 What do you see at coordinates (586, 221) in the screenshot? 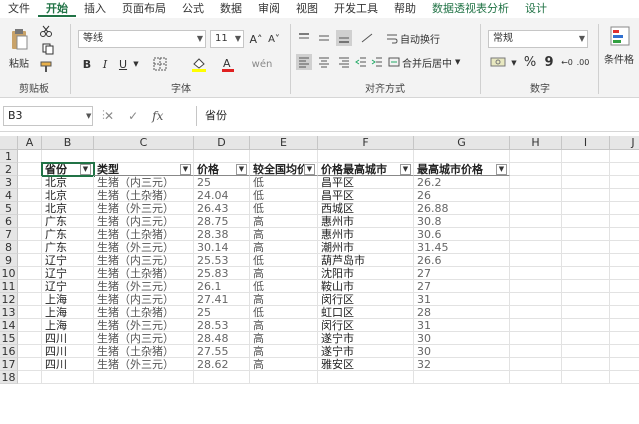
I see `cell-i6` at bounding box center [586, 221].